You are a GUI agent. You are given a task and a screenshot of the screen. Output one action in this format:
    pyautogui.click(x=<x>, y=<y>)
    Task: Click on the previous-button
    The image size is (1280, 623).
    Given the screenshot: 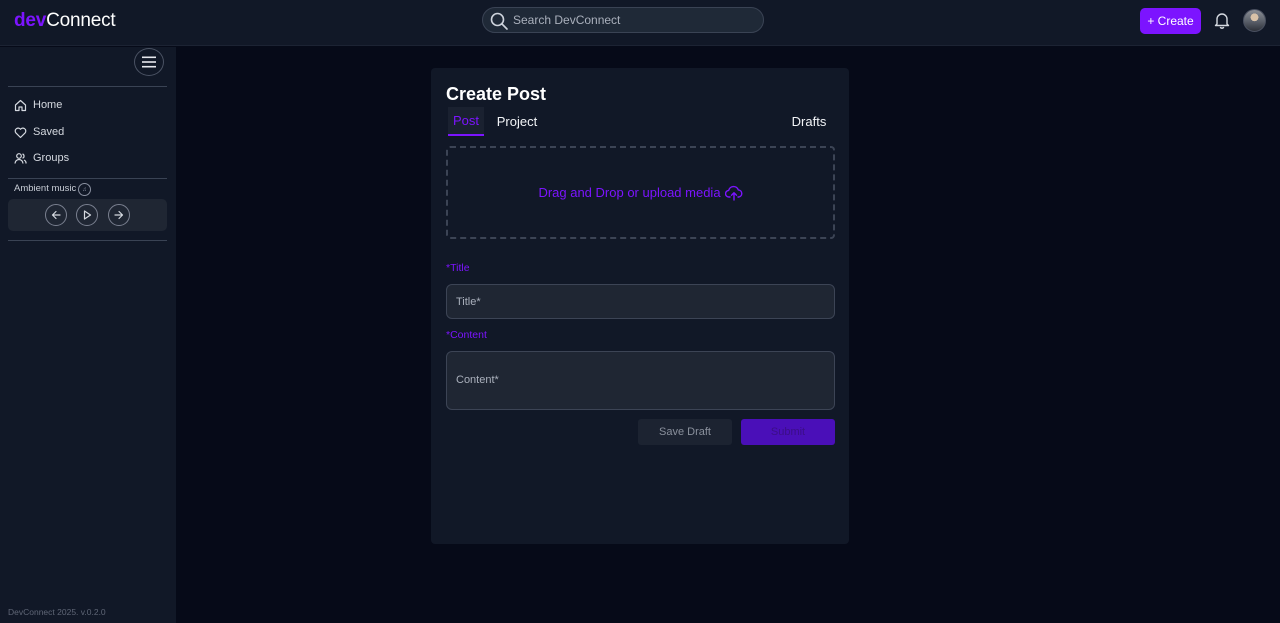 What is the action you would take?
    pyautogui.click(x=56, y=215)
    